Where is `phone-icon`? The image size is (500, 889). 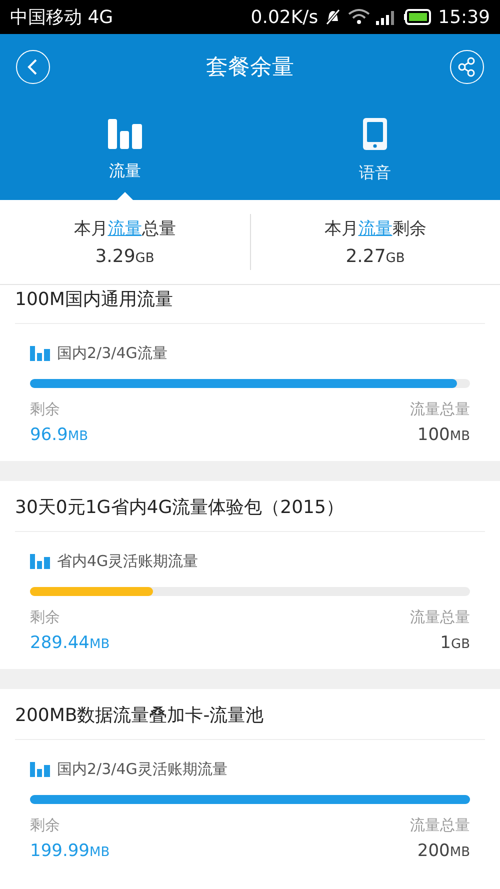 phone-icon is located at coordinates (375, 133).